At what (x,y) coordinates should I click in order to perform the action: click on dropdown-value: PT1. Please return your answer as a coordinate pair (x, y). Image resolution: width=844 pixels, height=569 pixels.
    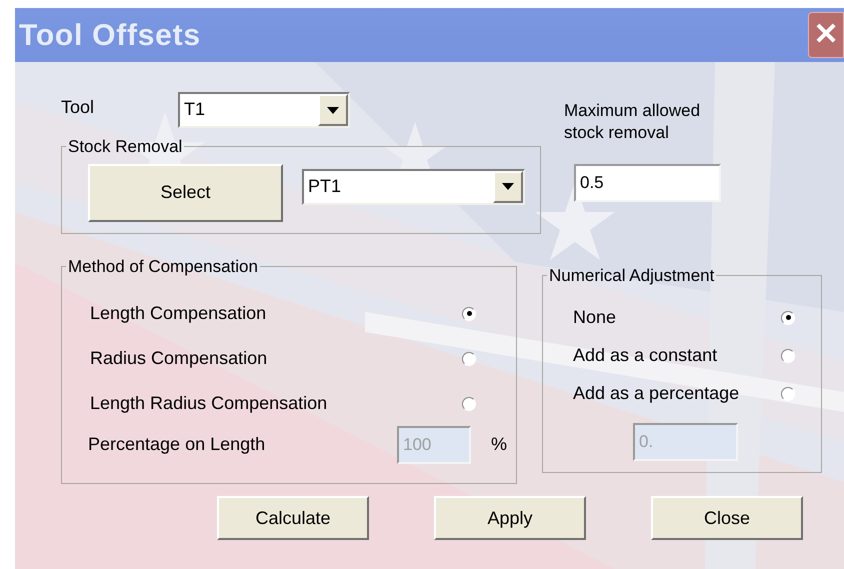
    Looking at the image, I should click on (324, 186).